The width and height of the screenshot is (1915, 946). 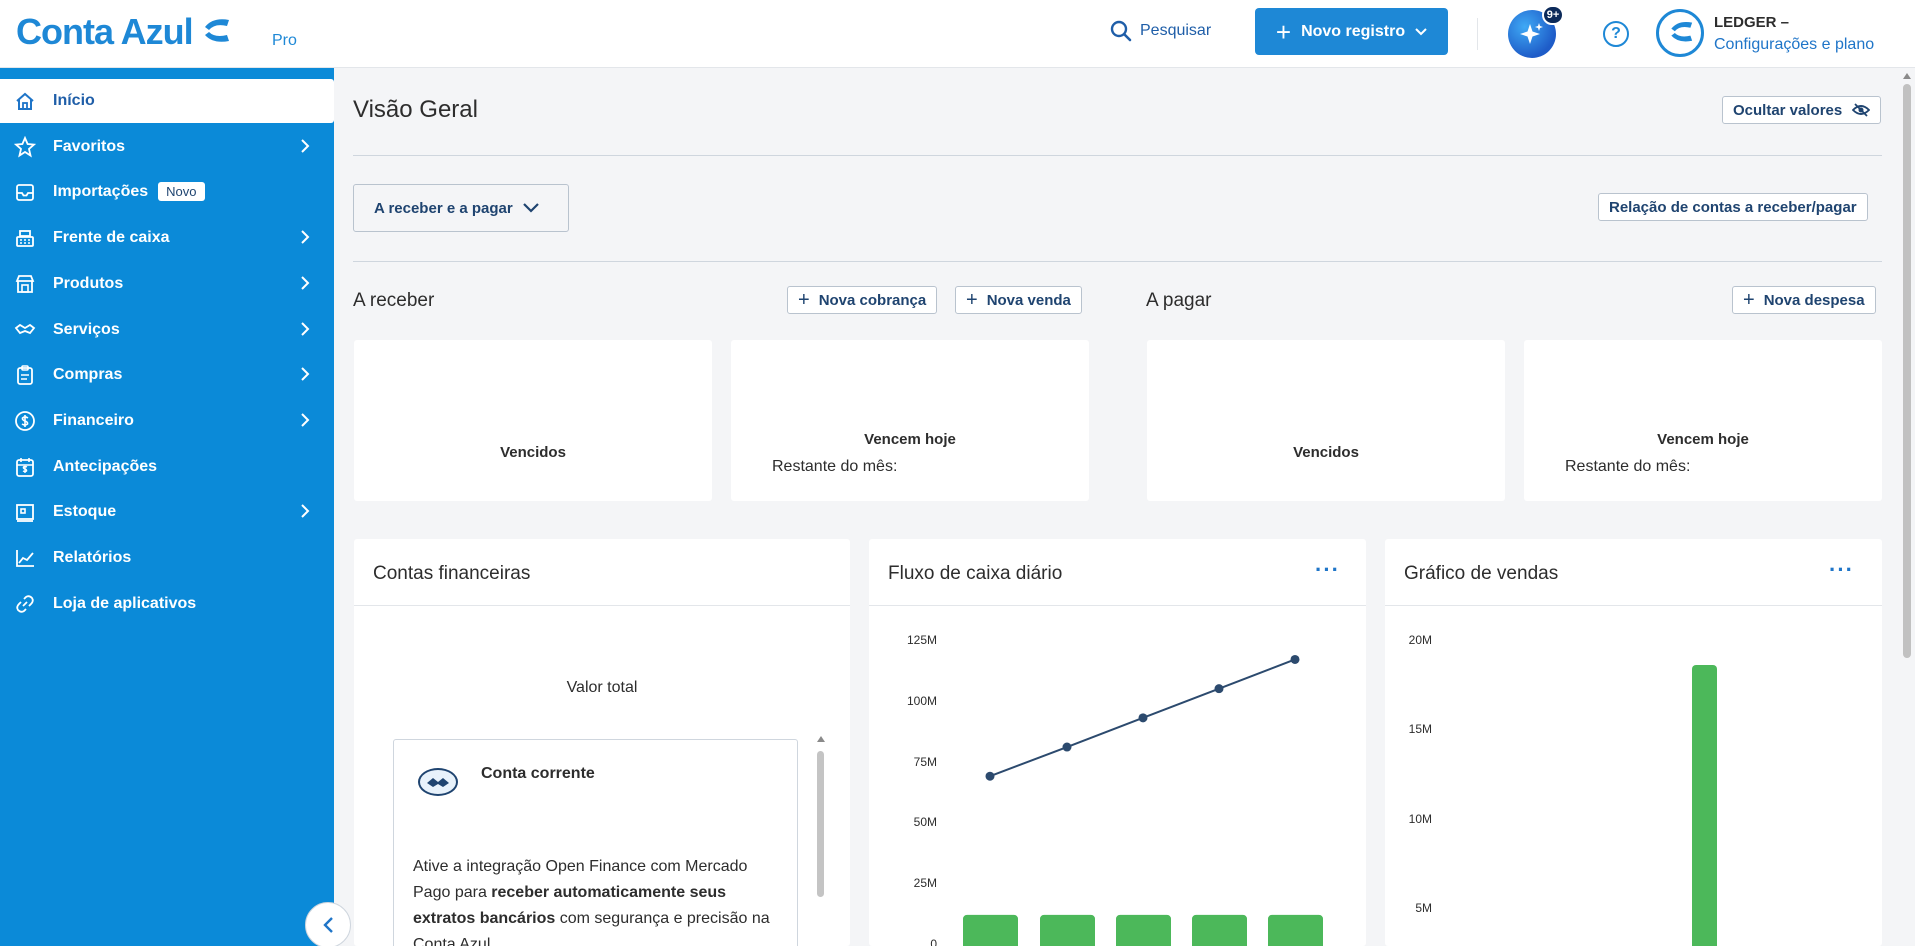 I want to click on header-divider, so click(x=1477, y=34).